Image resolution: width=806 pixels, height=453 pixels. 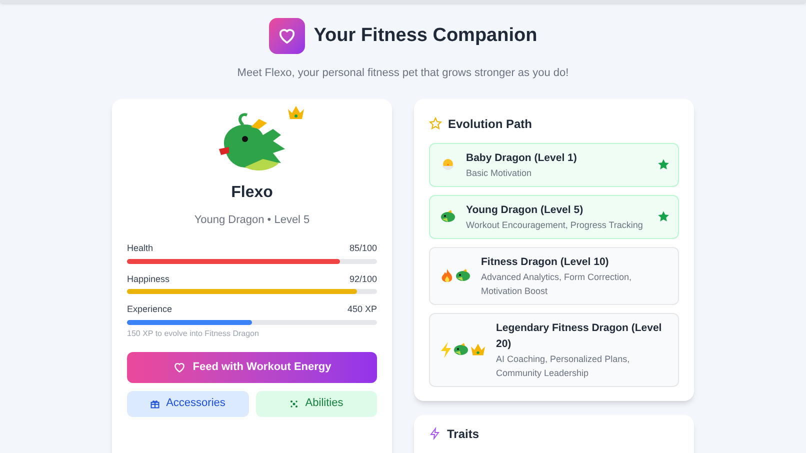 I want to click on stat-label: Health, so click(x=140, y=248).